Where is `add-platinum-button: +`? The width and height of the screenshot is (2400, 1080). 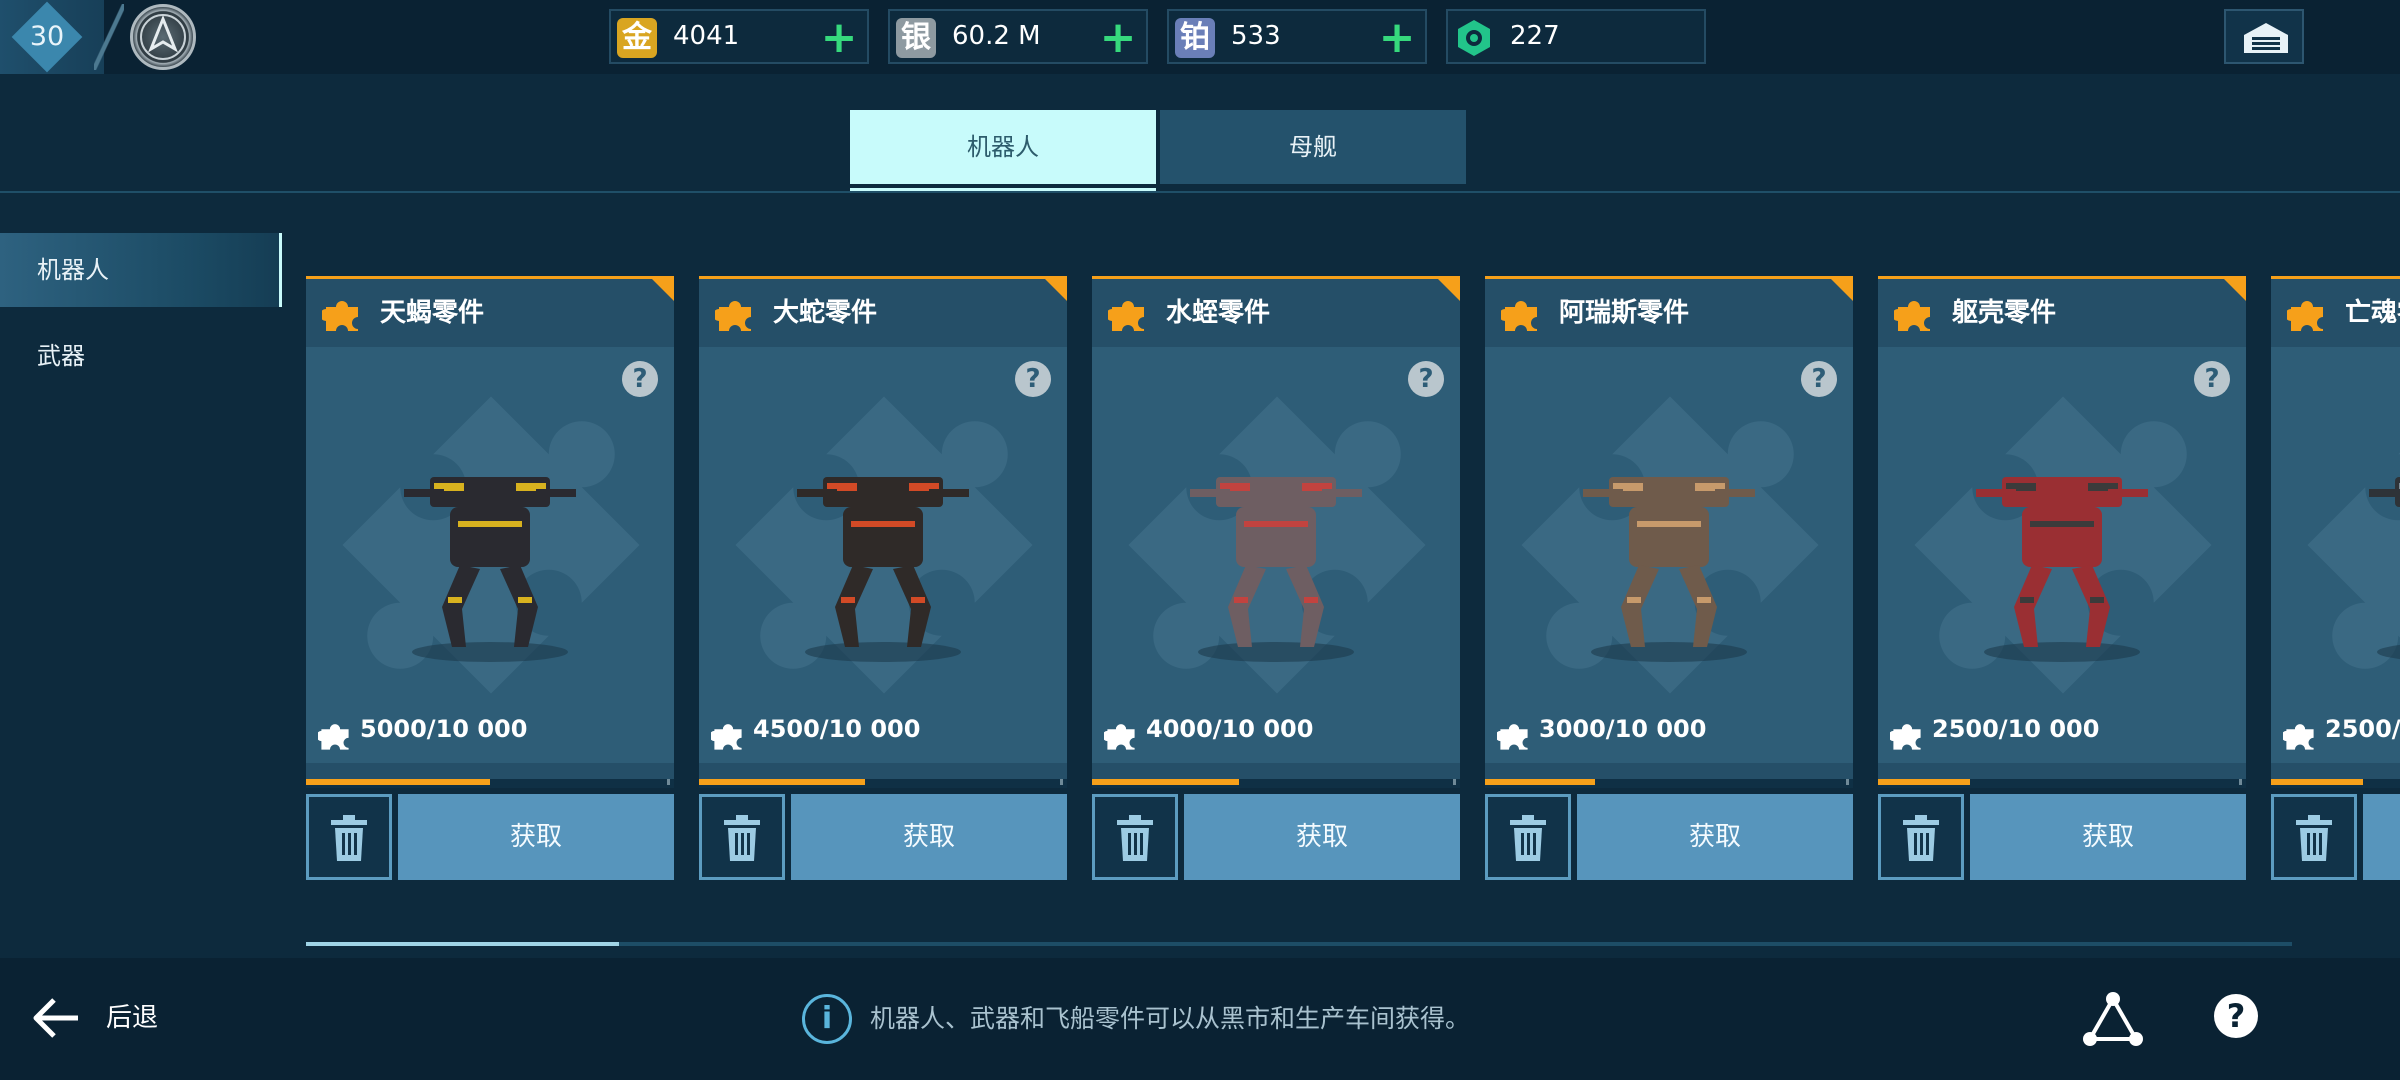
add-platinum-button: + is located at coordinates (1397, 38).